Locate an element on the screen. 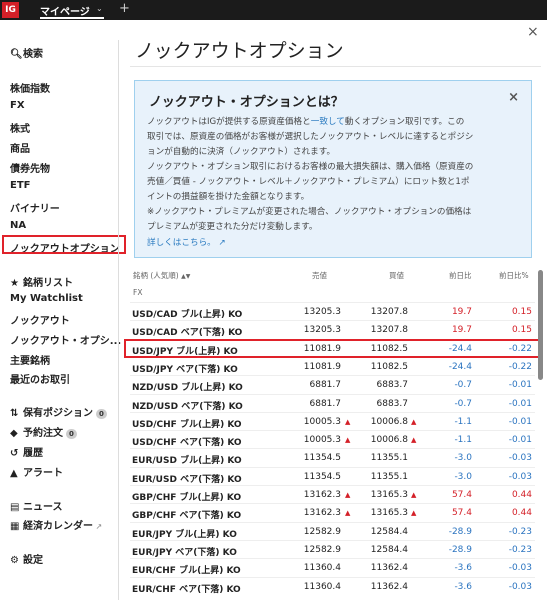  table-row: USD/CAD ブル(上昇) KO 13205.3 13207.8 19.7 0.15 is located at coordinates (332, 311).